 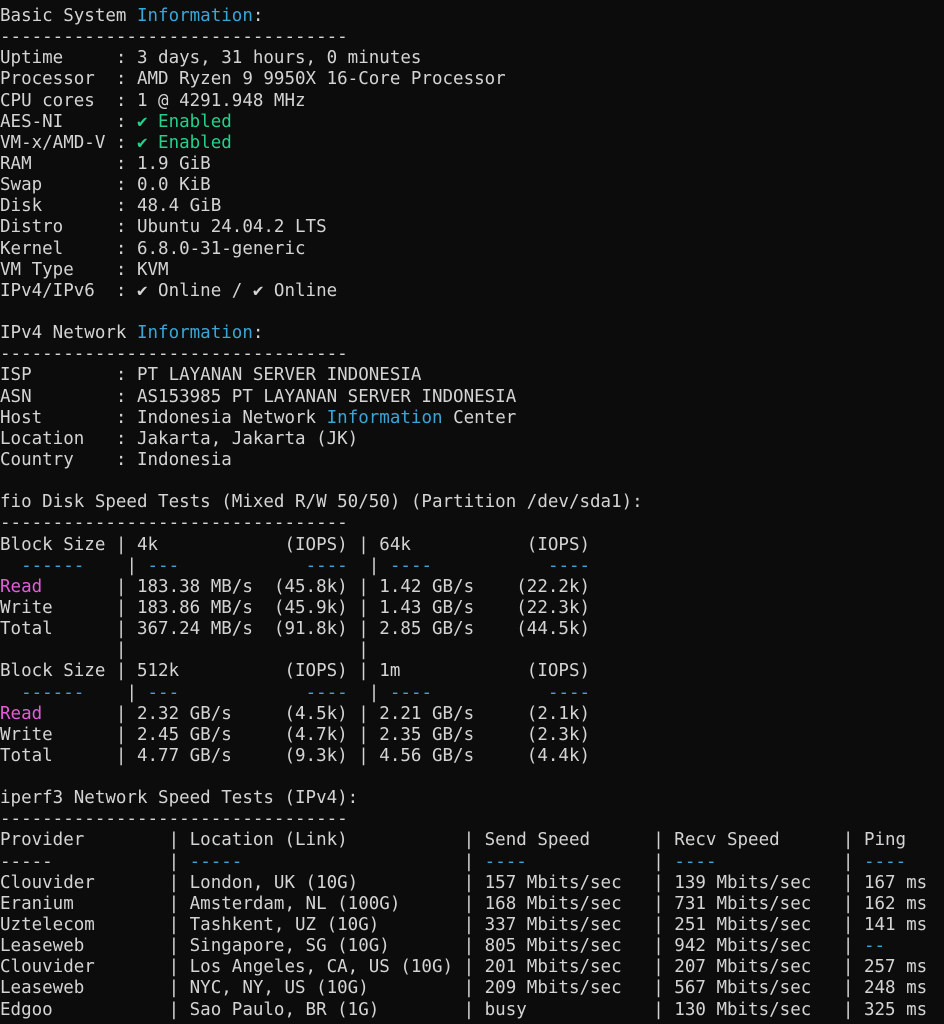 I want to click on terminal-text-segment: | |, so click(x=184, y=650).